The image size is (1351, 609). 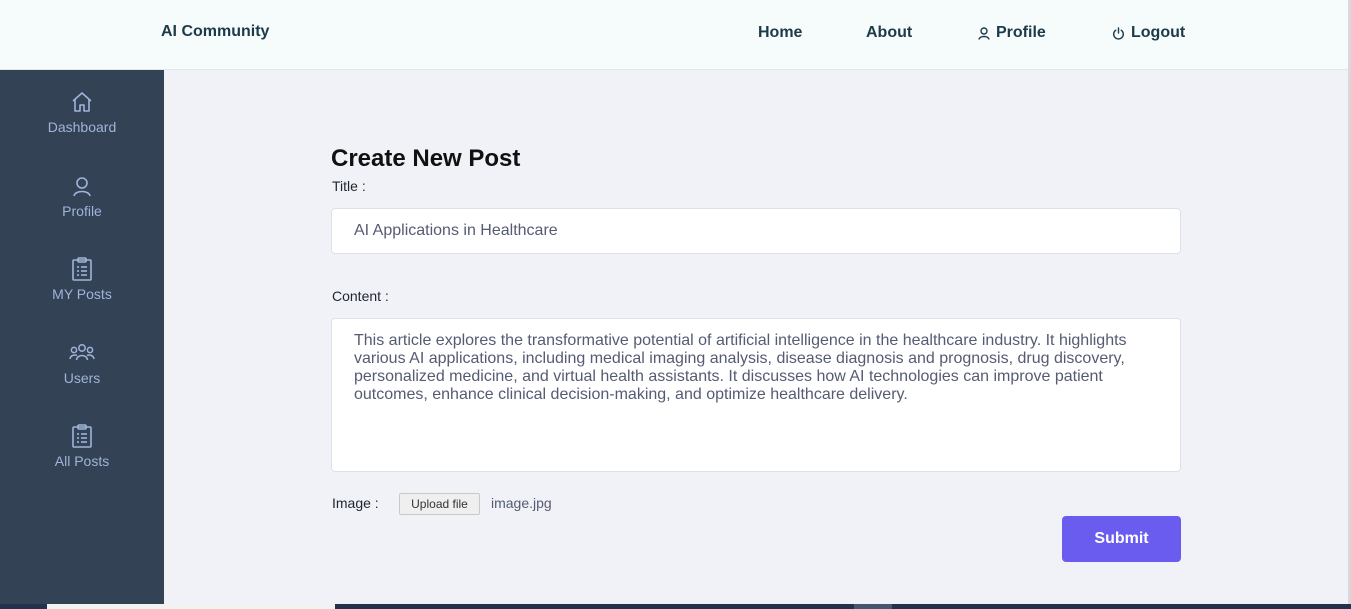 I want to click on nav-home-label: Home, so click(x=780, y=32).